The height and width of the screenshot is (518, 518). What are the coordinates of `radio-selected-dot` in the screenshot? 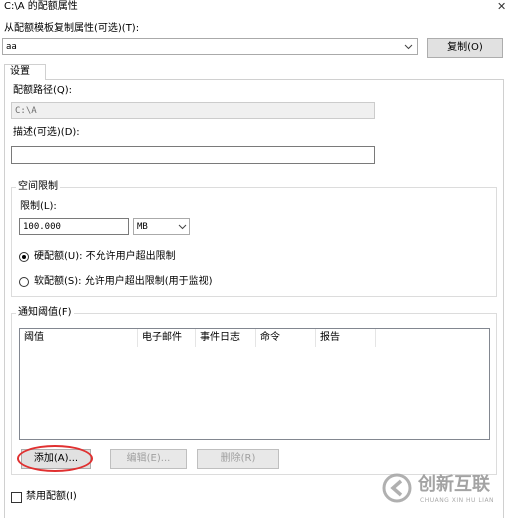 It's located at (24, 257).